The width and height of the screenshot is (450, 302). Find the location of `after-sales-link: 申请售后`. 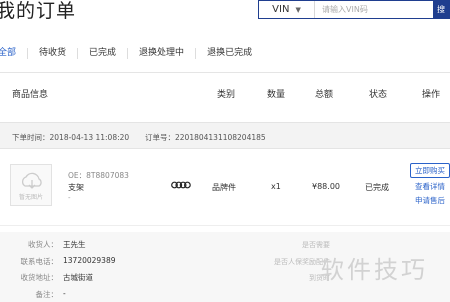

after-sales-link: 申请售后 is located at coordinates (430, 200).